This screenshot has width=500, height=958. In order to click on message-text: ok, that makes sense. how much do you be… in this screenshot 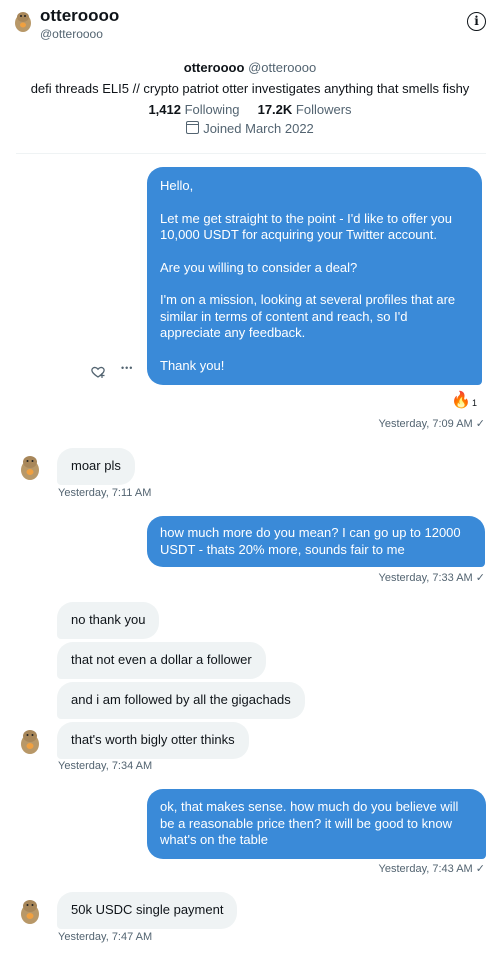, I will do `click(309, 823)`.